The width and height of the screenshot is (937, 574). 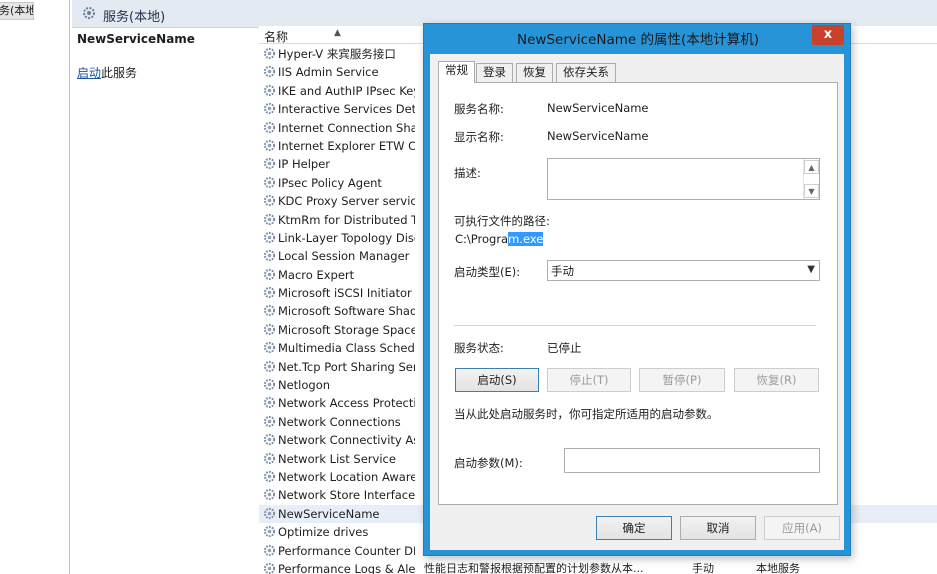 What do you see at coordinates (89, 13) in the screenshot?
I see `services-gear-icon` at bounding box center [89, 13].